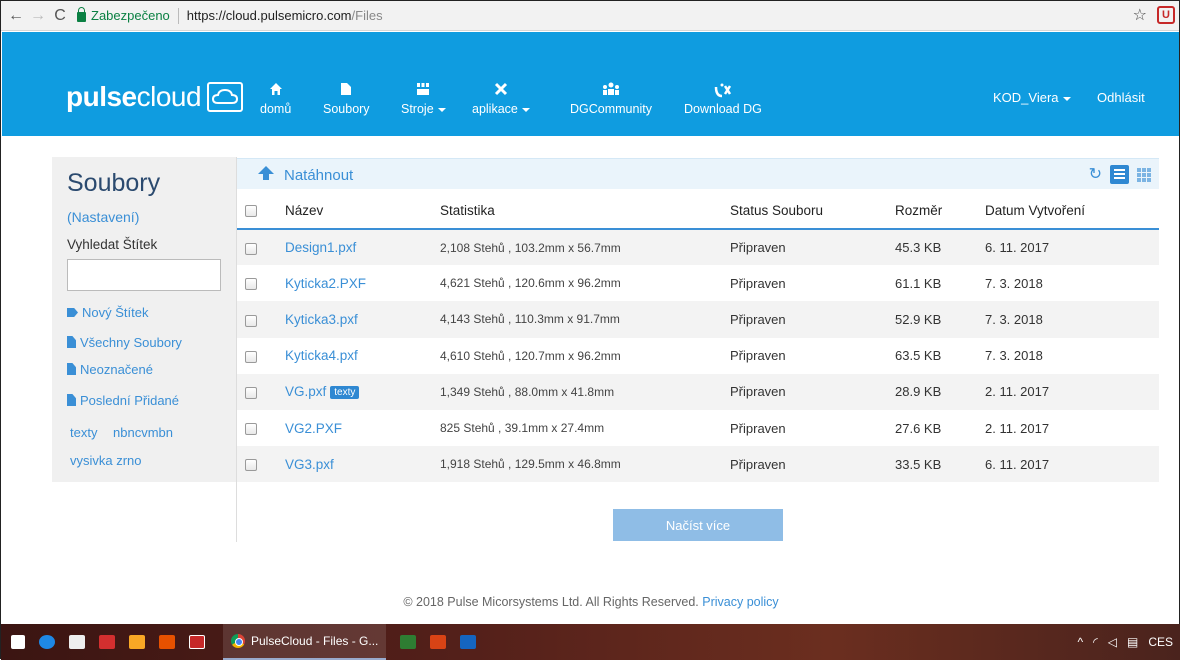  What do you see at coordinates (918, 356) in the screenshot?
I see `file-size: 63.5 KB` at bounding box center [918, 356].